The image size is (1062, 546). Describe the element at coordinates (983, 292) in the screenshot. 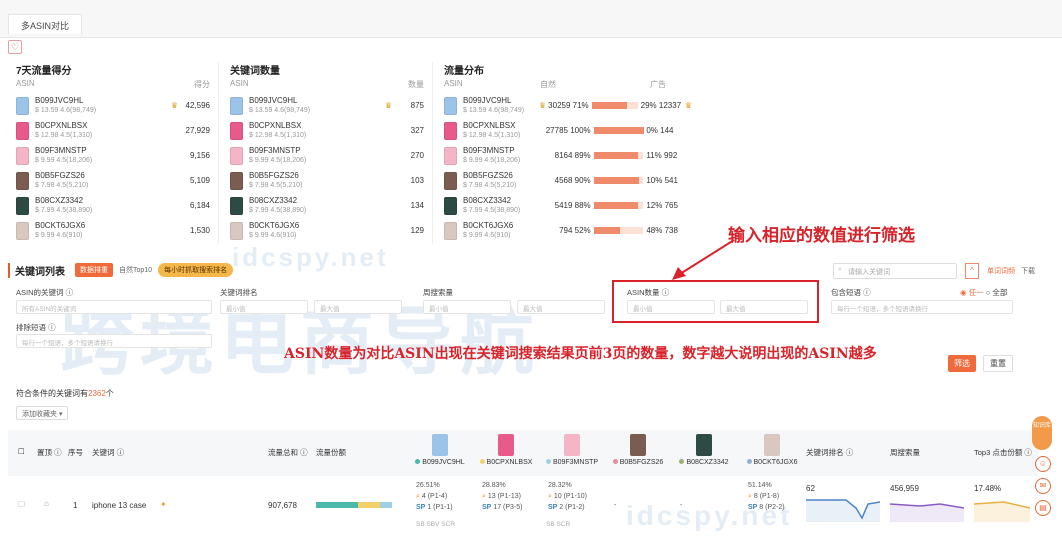

I see `include-mode-radio: ◉ 任一 ○ 全部` at that location.